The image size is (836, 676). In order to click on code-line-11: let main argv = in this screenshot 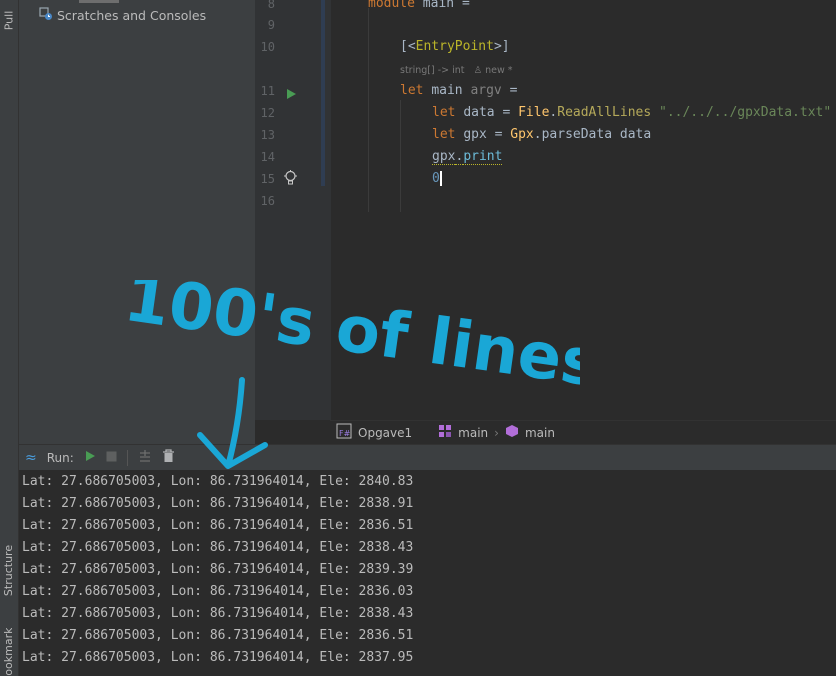, I will do `click(458, 90)`.